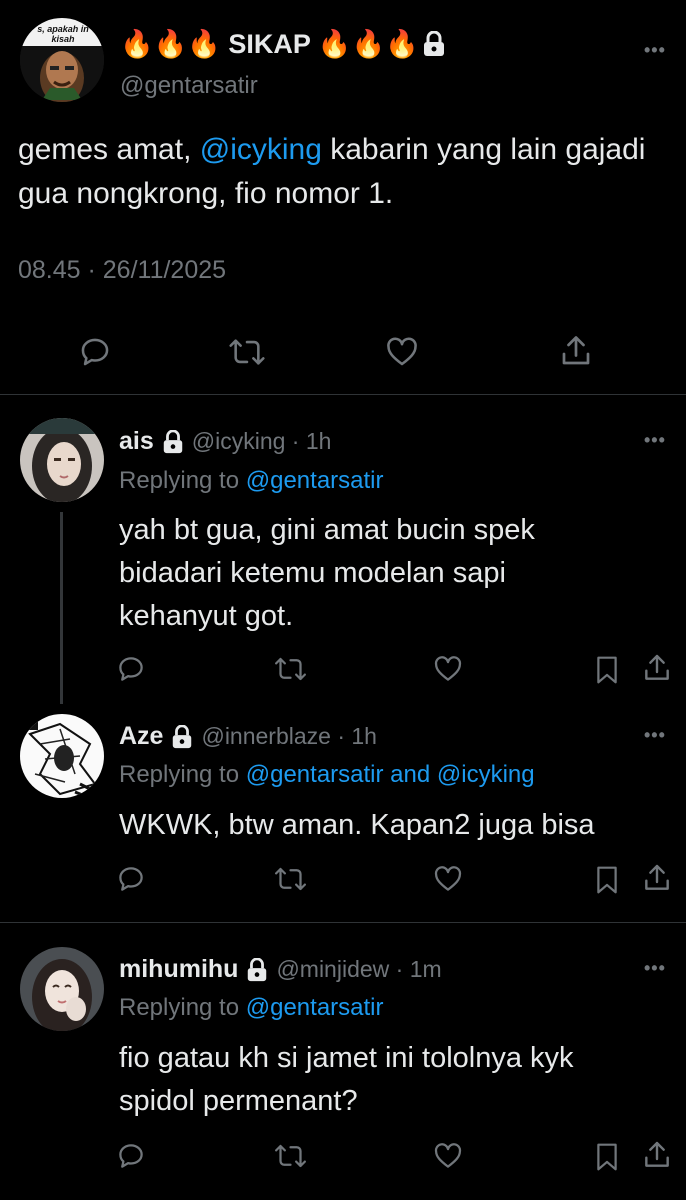 This screenshot has width=686, height=1200. I want to click on reply-header: Aze @innerblaze · 1h, so click(248, 736).